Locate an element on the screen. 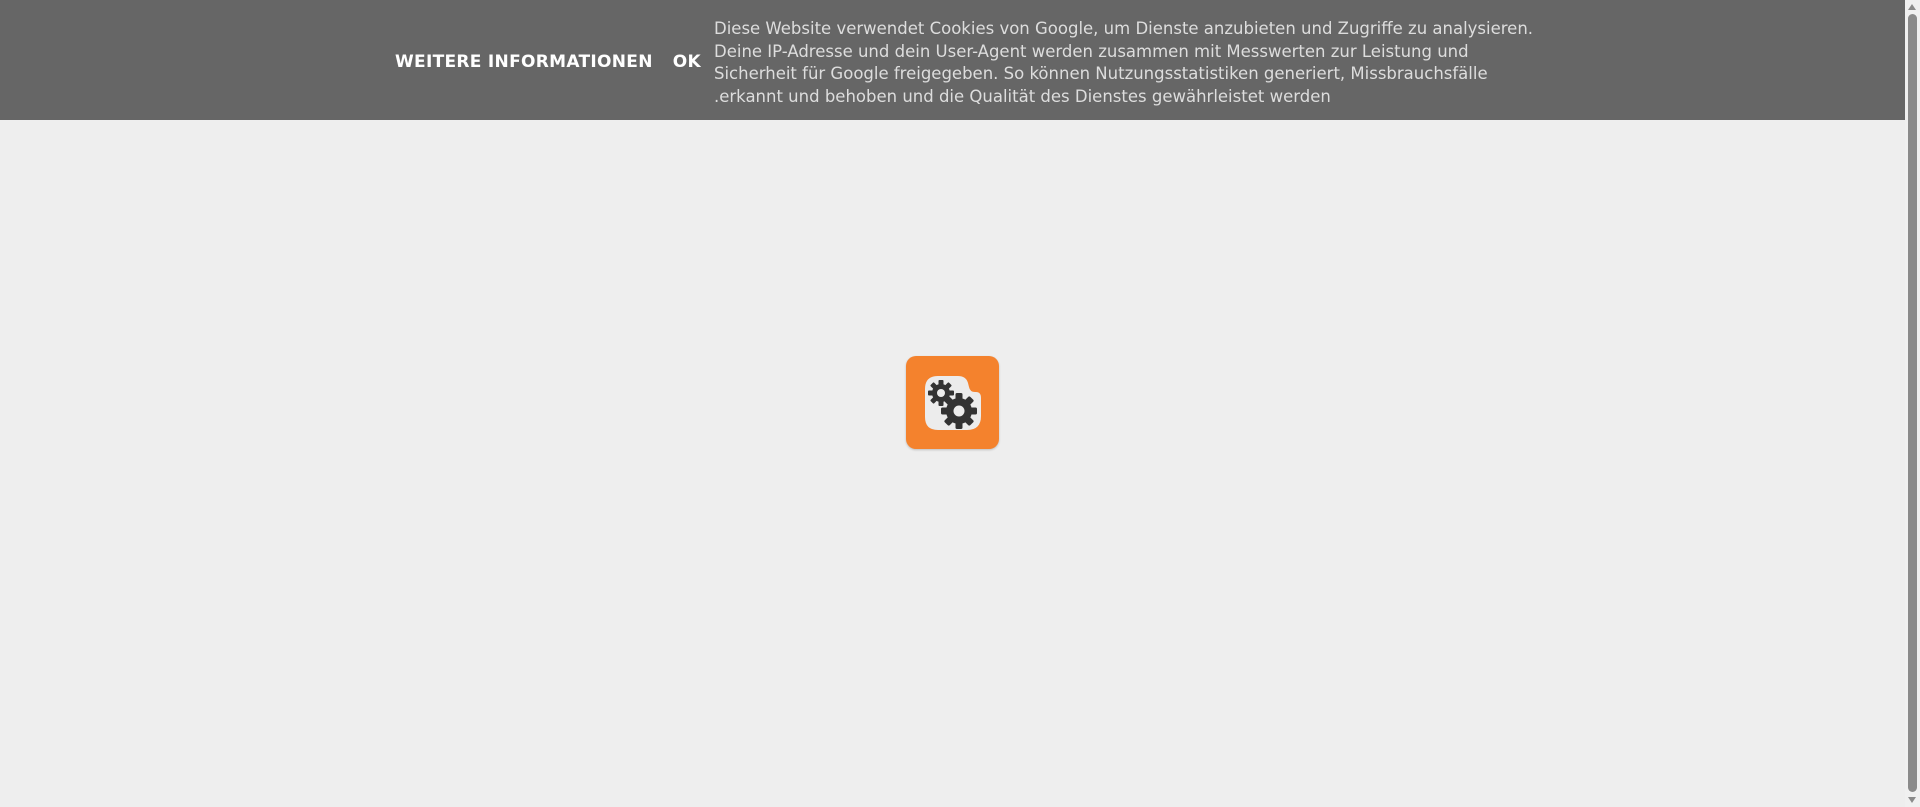 This screenshot has height=807, width=1920. more-info-link: Weitere Informationen is located at coordinates (524, 62).